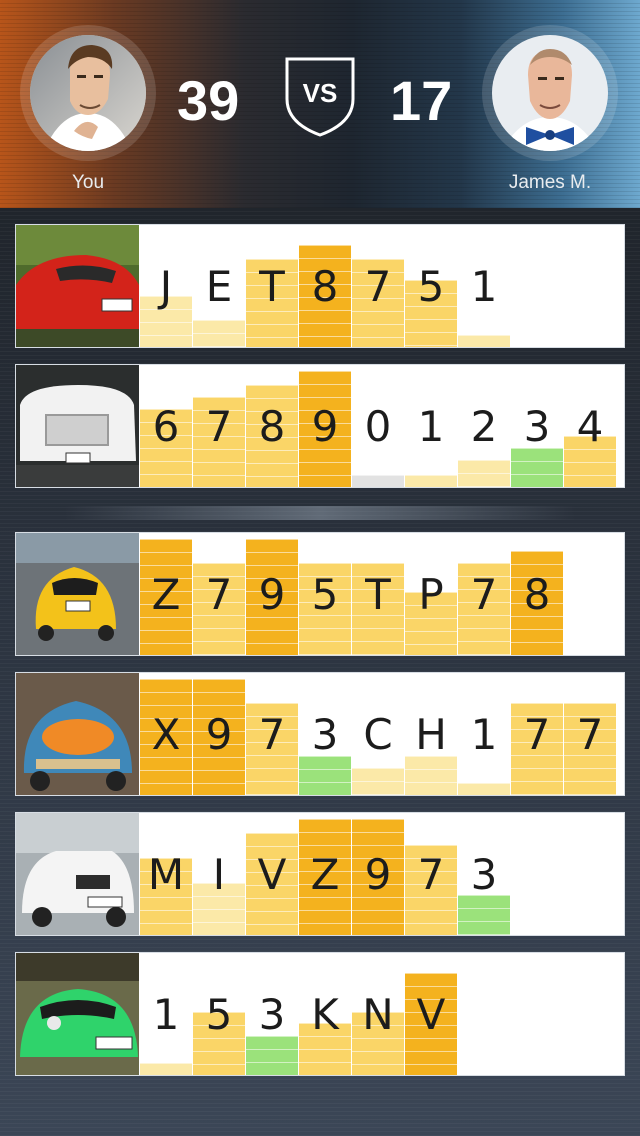 The height and width of the screenshot is (1136, 640). I want to click on plate-char-cell: H, so click(431, 734).